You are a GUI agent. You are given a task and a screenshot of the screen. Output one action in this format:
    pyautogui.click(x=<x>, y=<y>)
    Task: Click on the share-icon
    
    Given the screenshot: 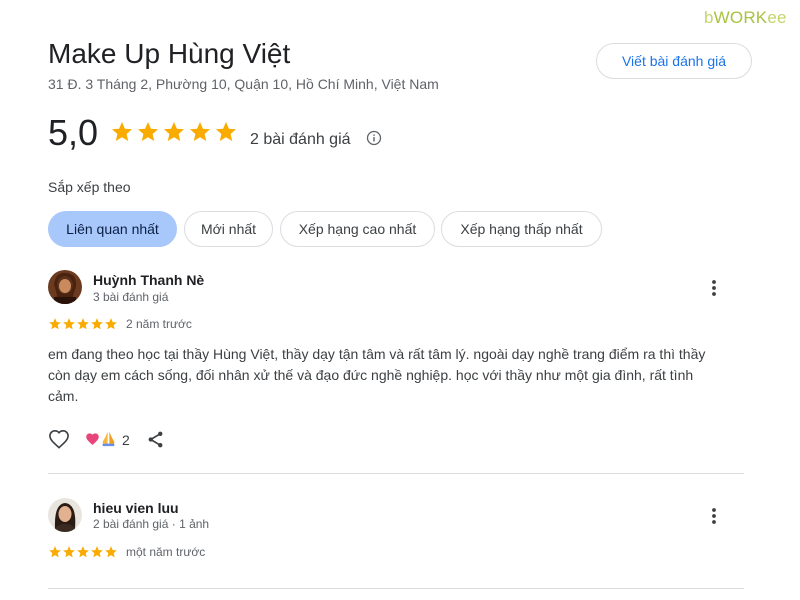 What is the action you would take?
    pyautogui.click(x=155, y=439)
    